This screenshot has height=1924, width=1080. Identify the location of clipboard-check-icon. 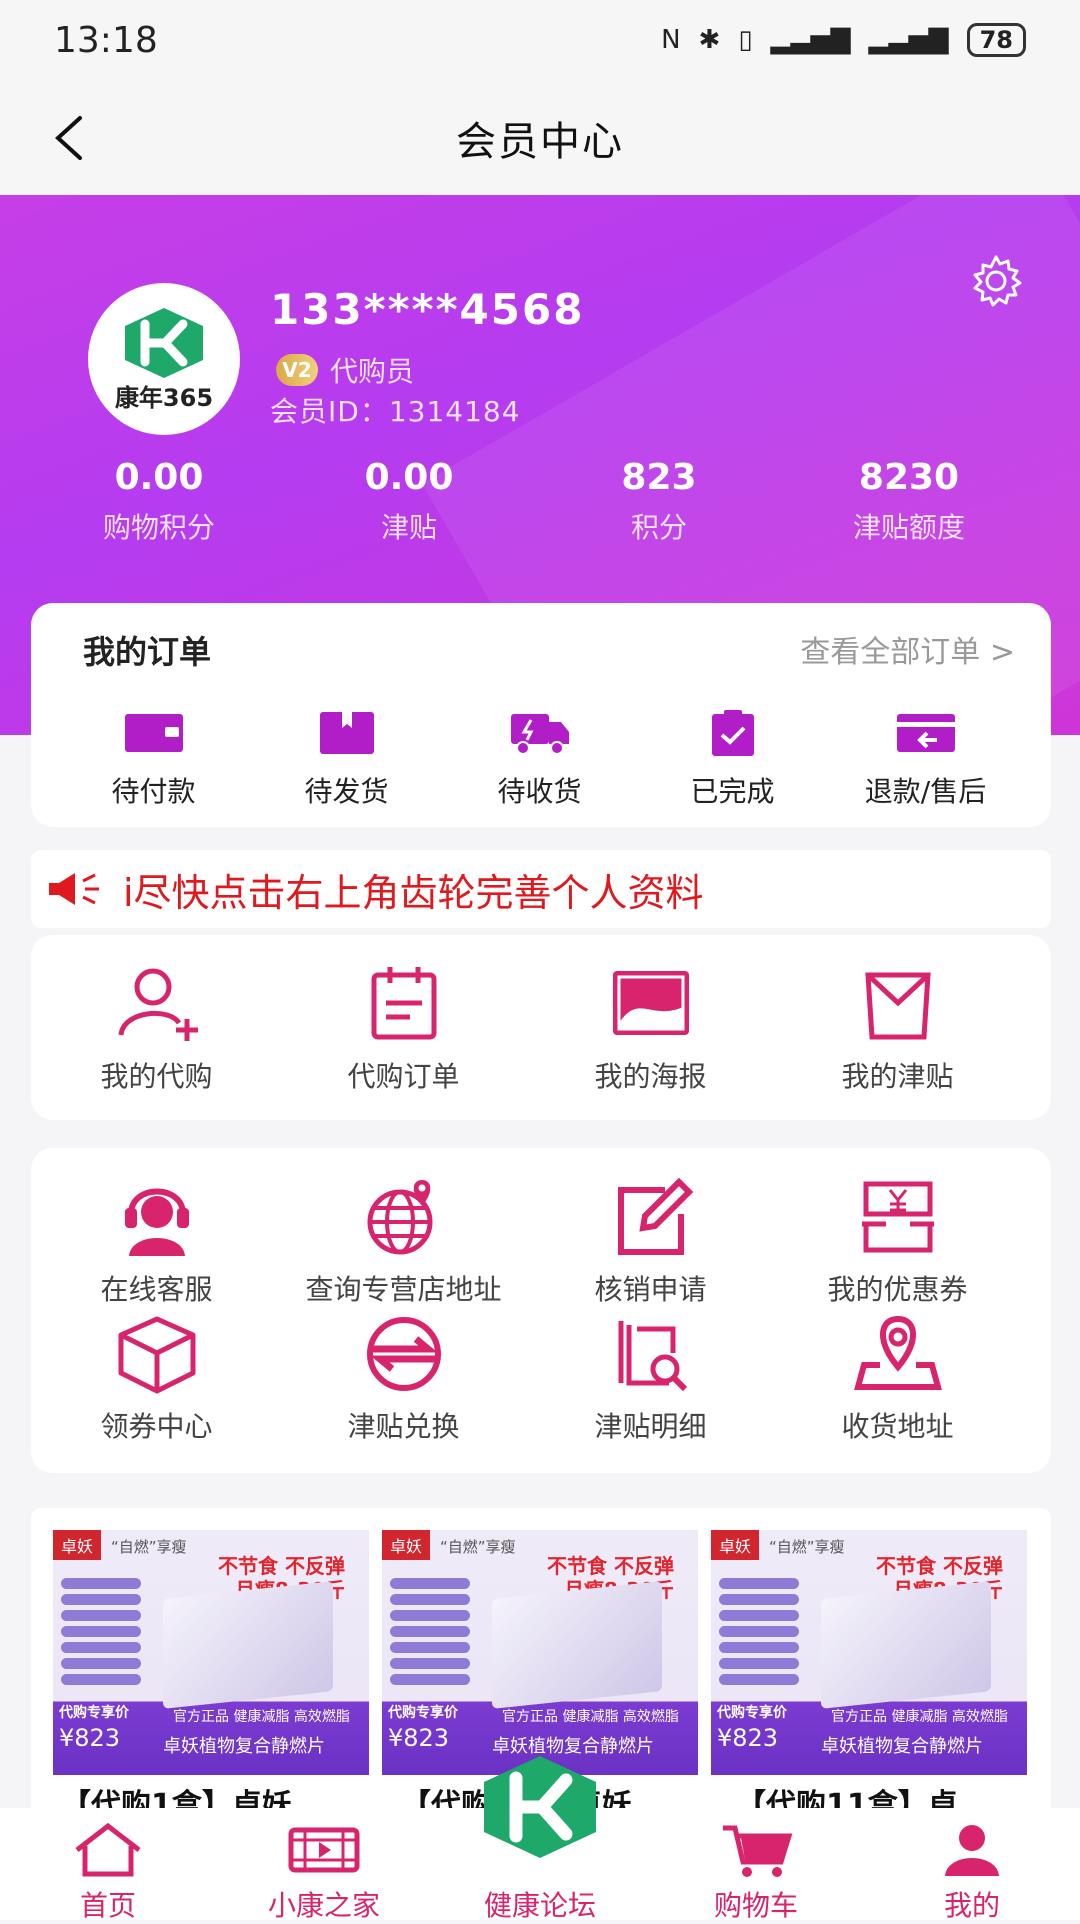
(732, 733).